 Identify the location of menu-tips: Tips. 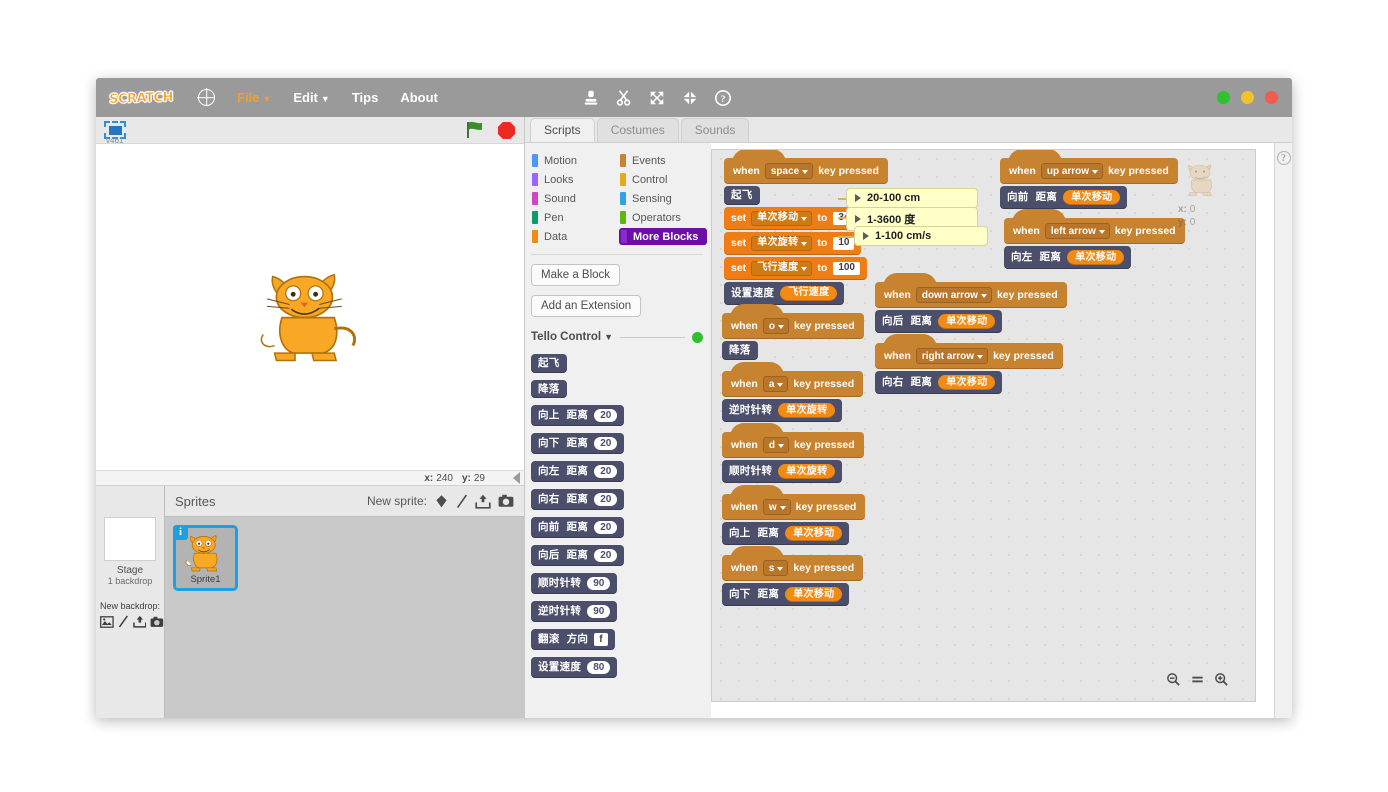
(365, 97).